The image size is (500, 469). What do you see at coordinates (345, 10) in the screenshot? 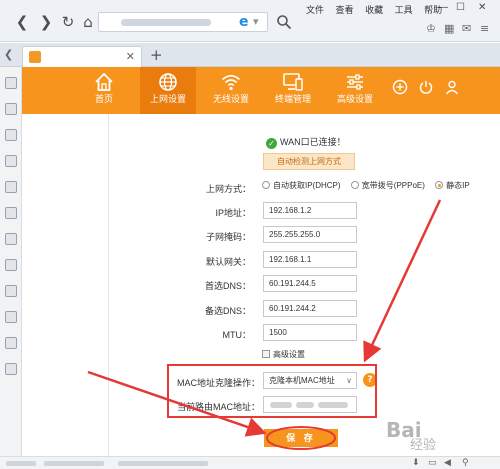
I see `menu-view: 查看` at bounding box center [345, 10].